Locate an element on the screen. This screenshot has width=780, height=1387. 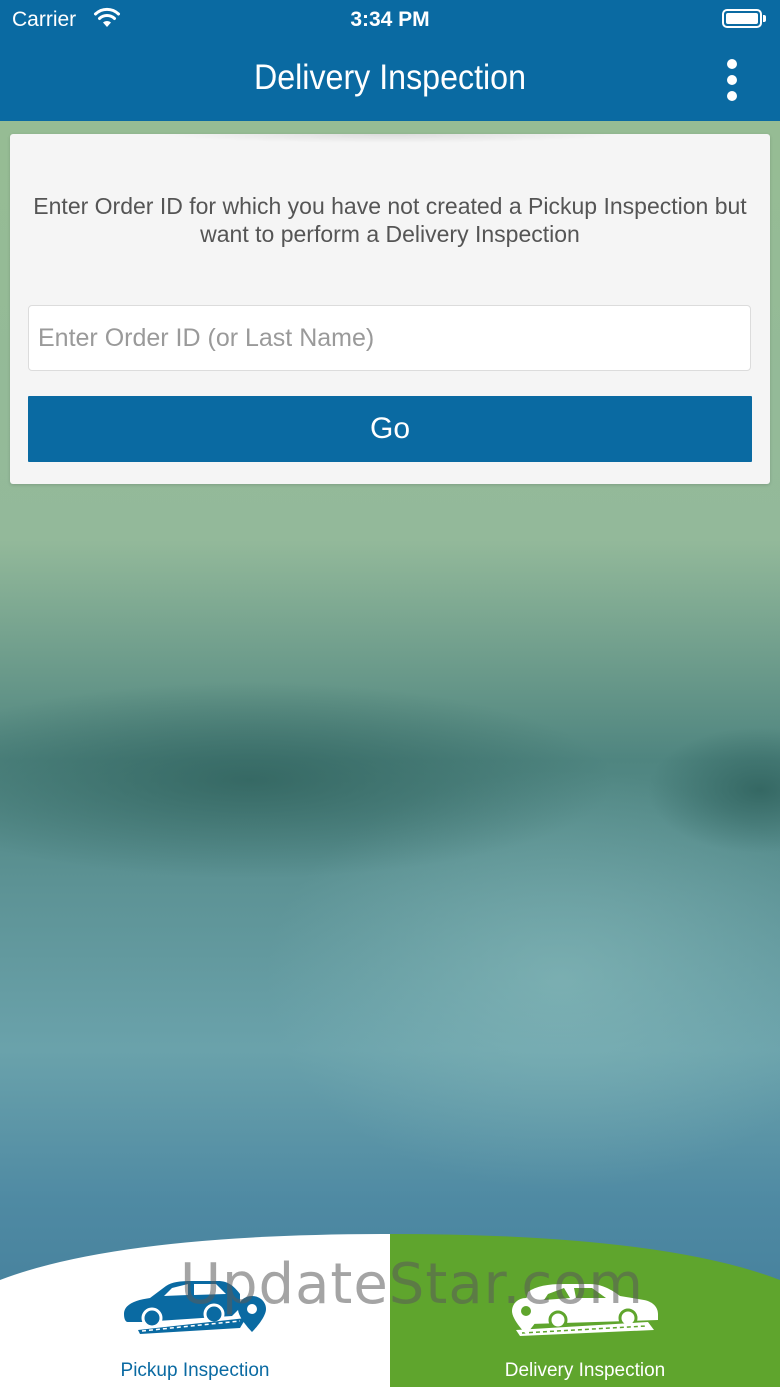
tab-label-delivery: Delivery Inspection is located at coordinates (585, 1370).